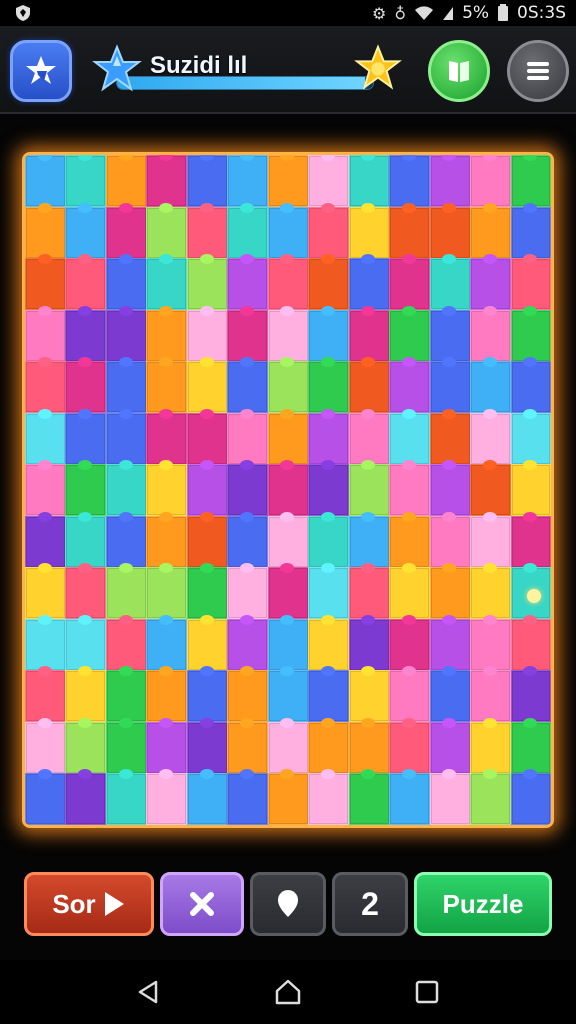 This screenshot has width=576, height=1024. What do you see at coordinates (538, 71) in the screenshot?
I see `menu-button` at bounding box center [538, 71].